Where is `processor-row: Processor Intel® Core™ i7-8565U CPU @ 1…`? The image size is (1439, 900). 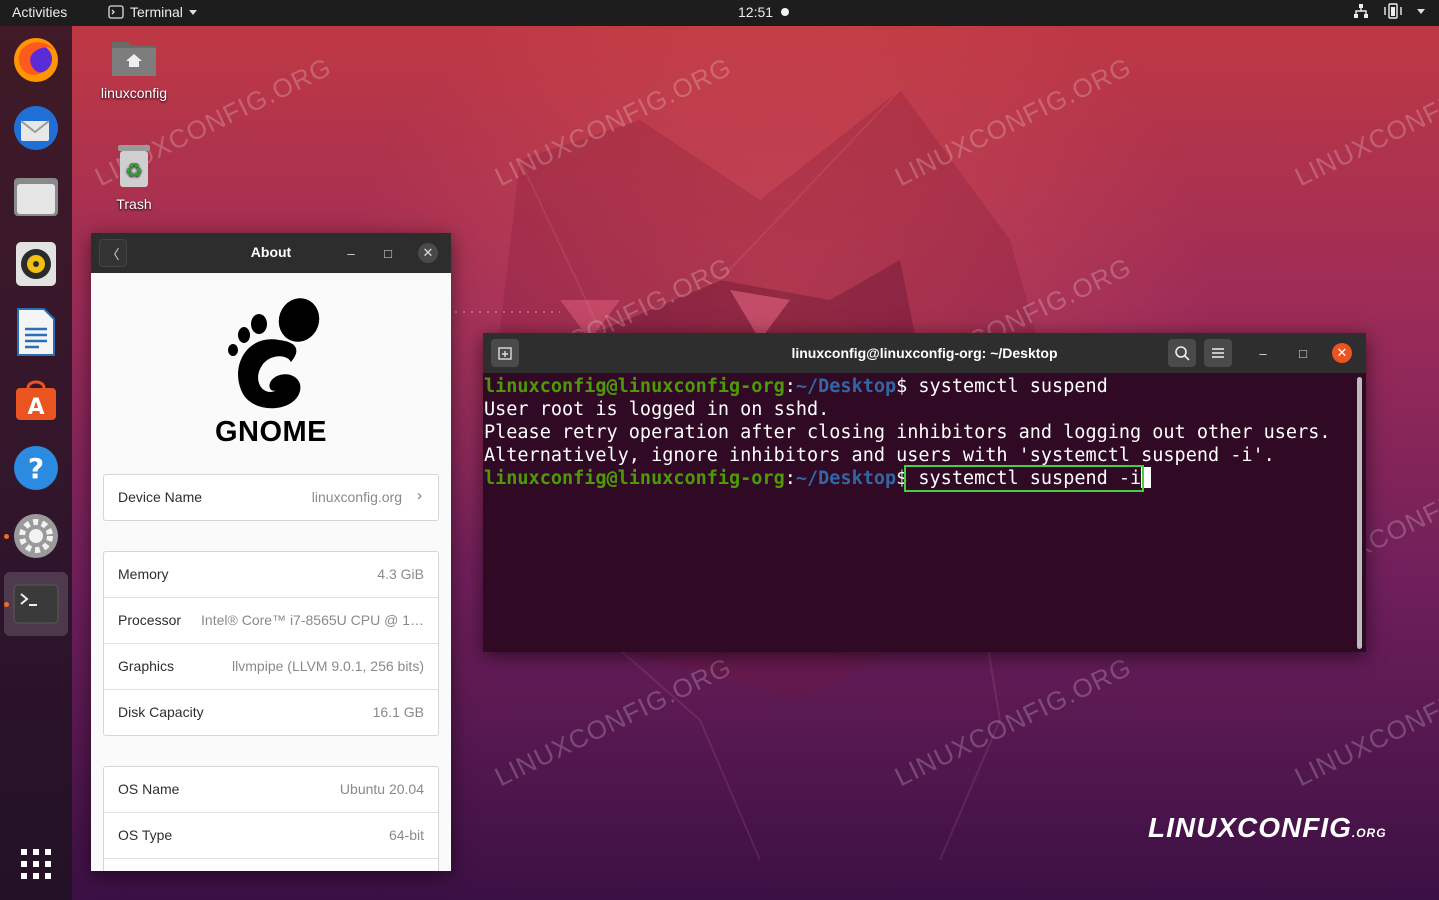 processor-row: Processor Intel® Core™ i7-8565U CPU @ 1… is located at coordinates (271, 620).